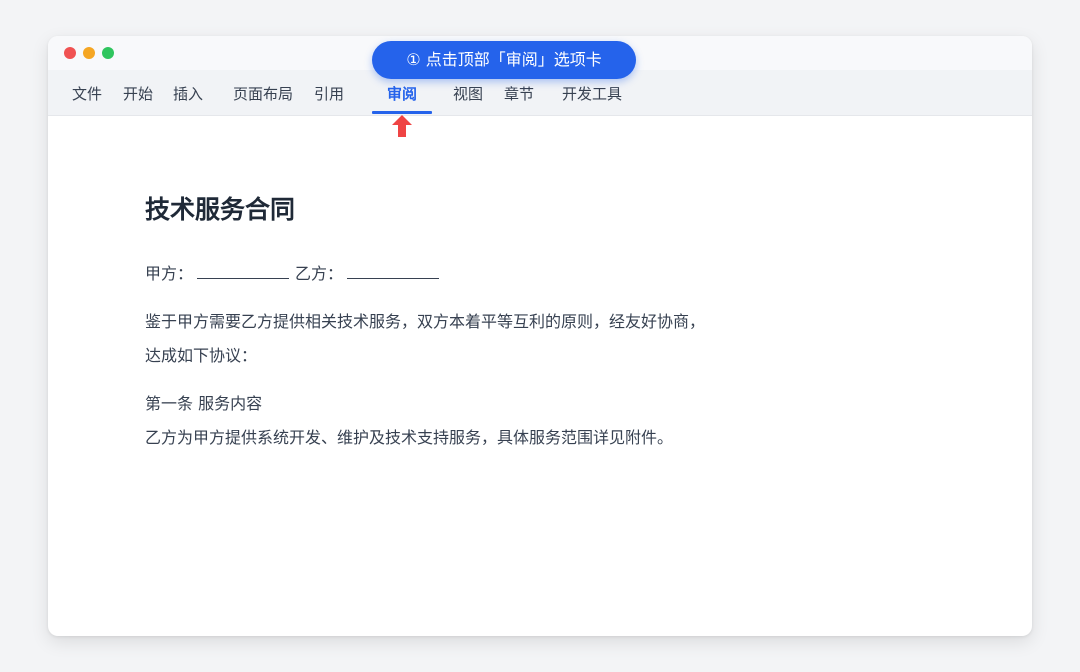  I want to click on maximize-window-button, so click(108, 53).